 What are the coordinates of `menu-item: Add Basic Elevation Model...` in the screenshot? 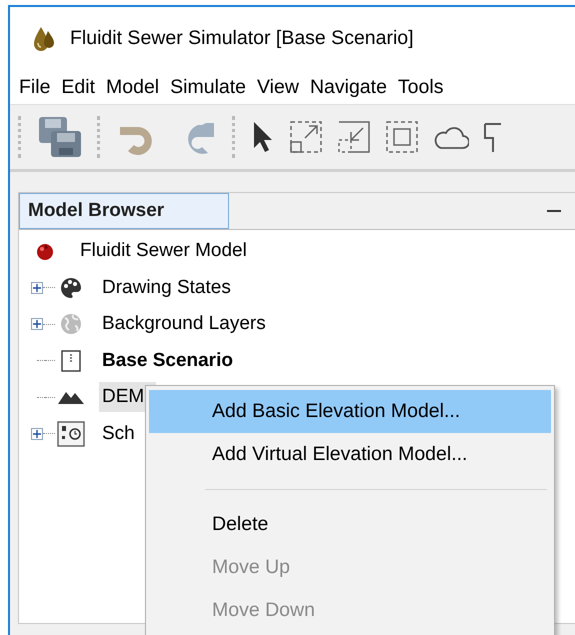 It's located at (350, 411).